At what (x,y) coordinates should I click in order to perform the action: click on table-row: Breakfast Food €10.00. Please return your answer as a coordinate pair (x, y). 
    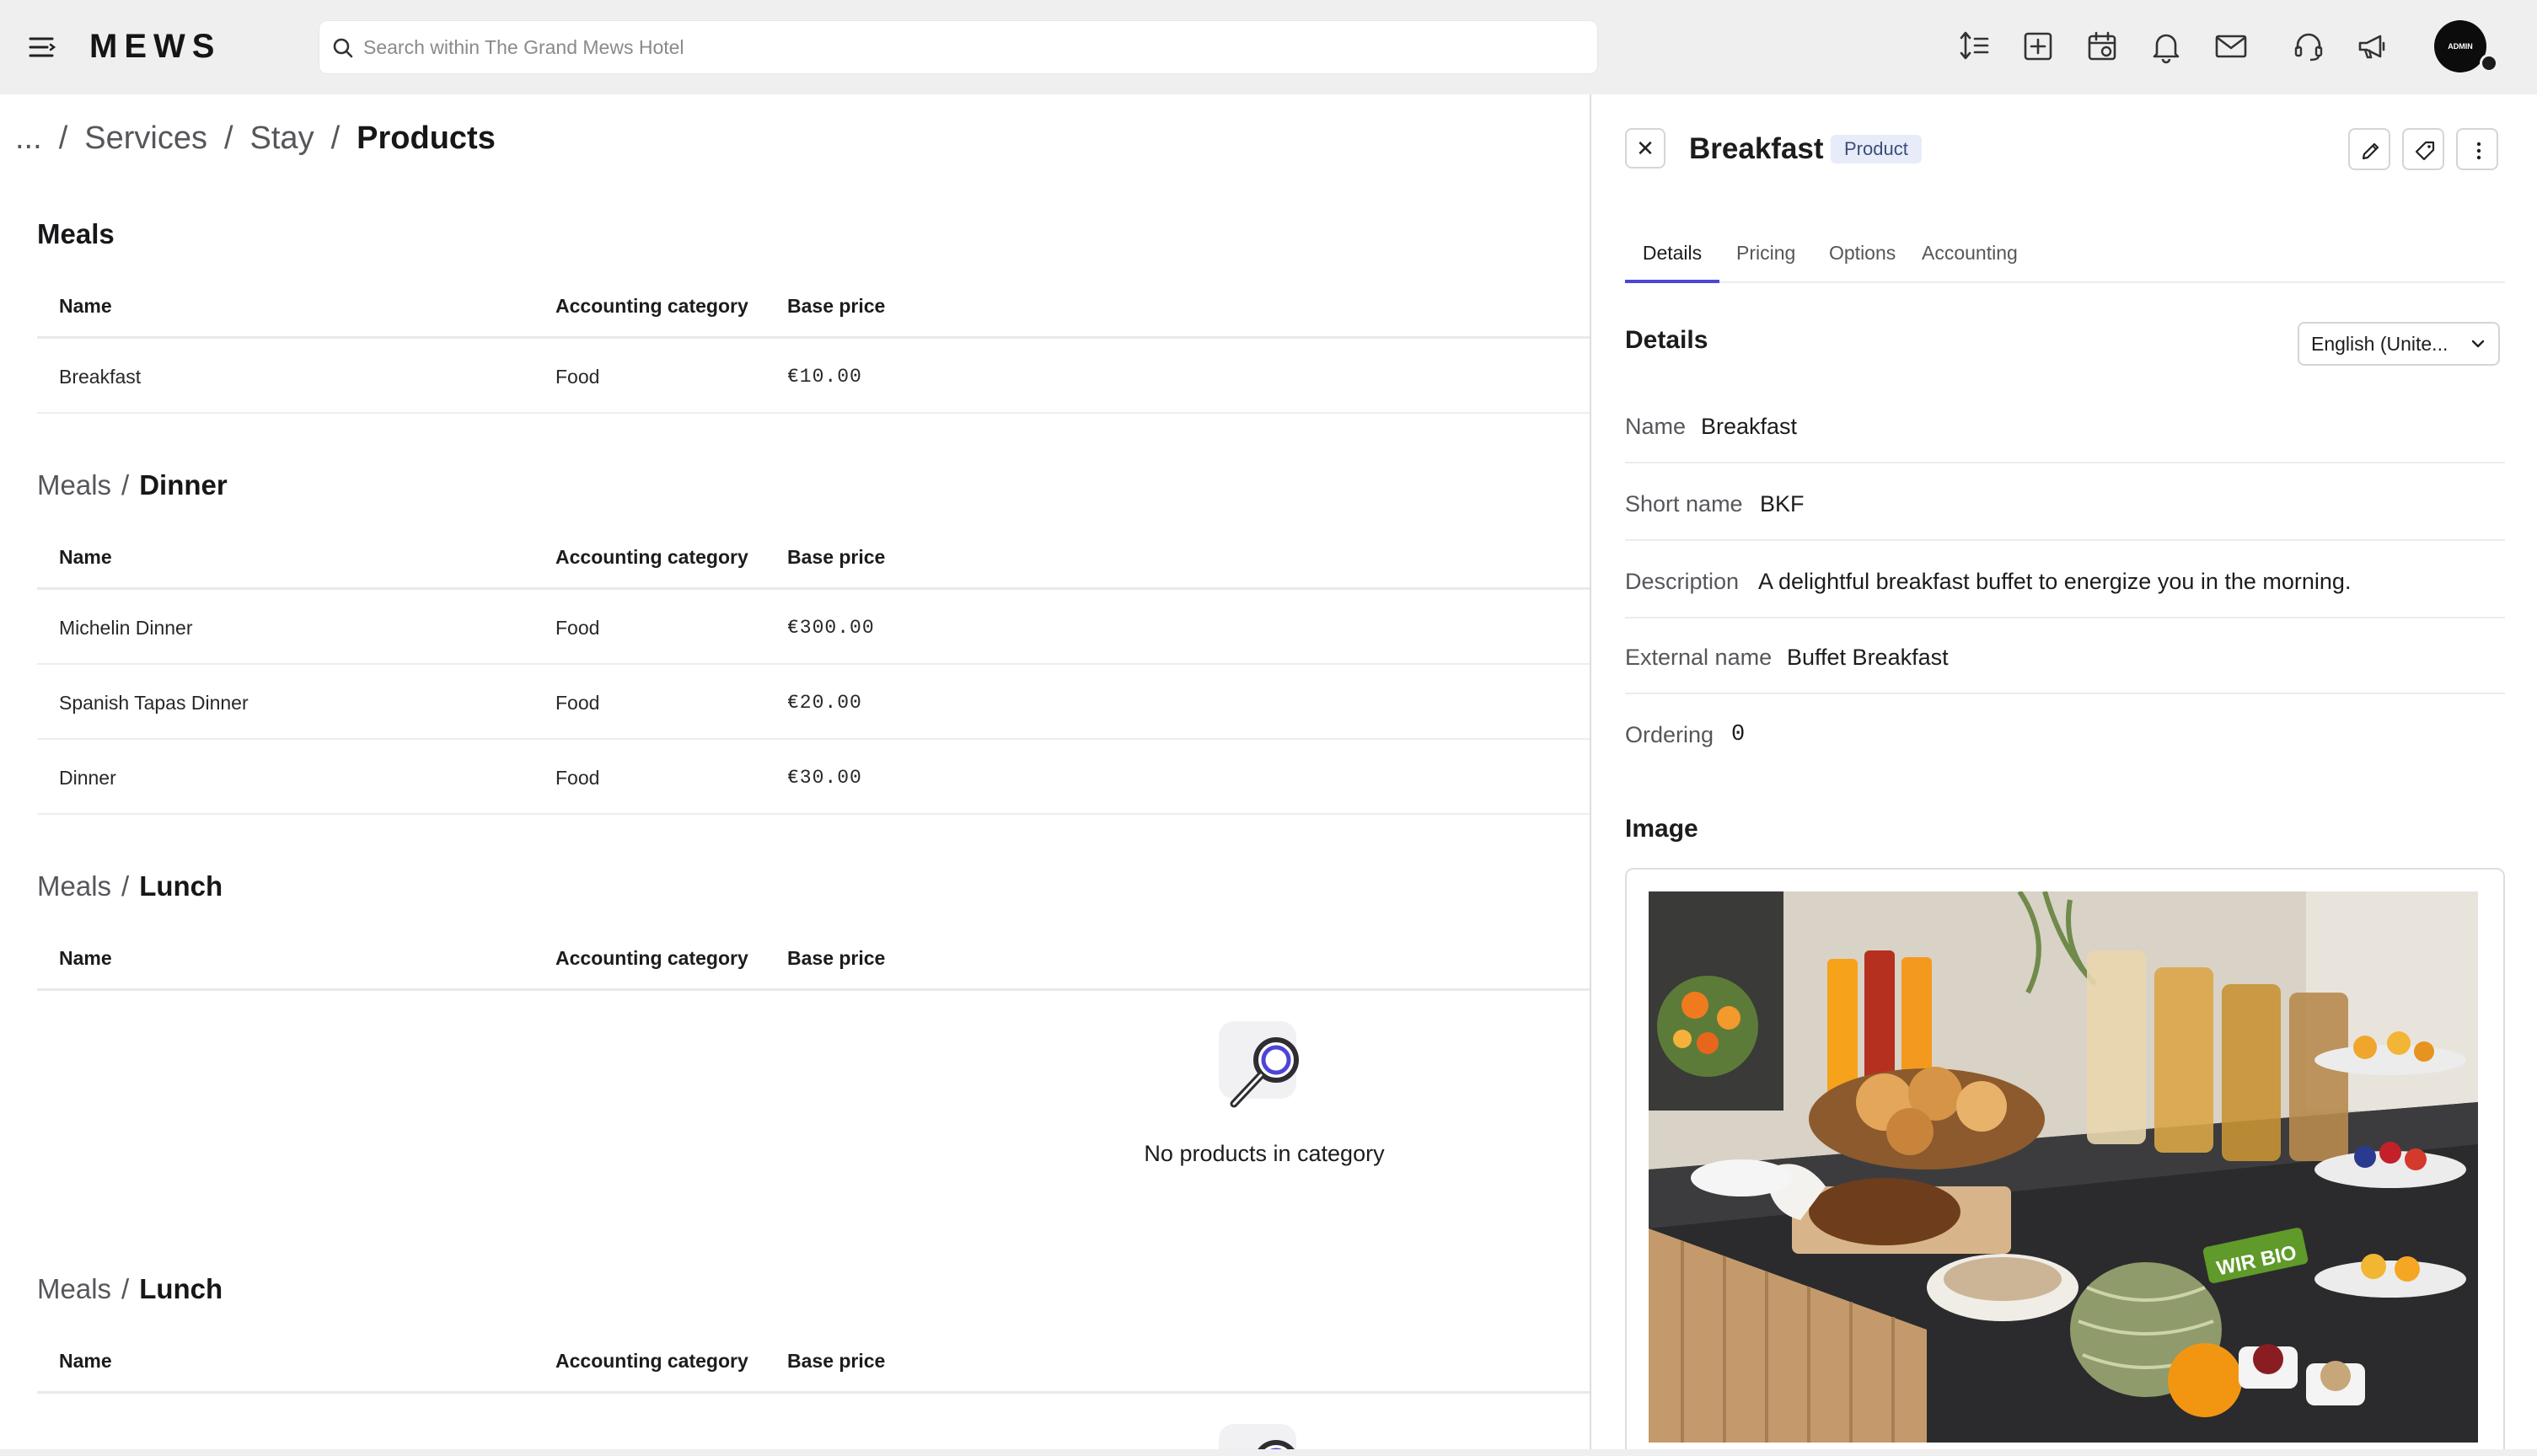
    Looking at the image, I should click on (813, 376).